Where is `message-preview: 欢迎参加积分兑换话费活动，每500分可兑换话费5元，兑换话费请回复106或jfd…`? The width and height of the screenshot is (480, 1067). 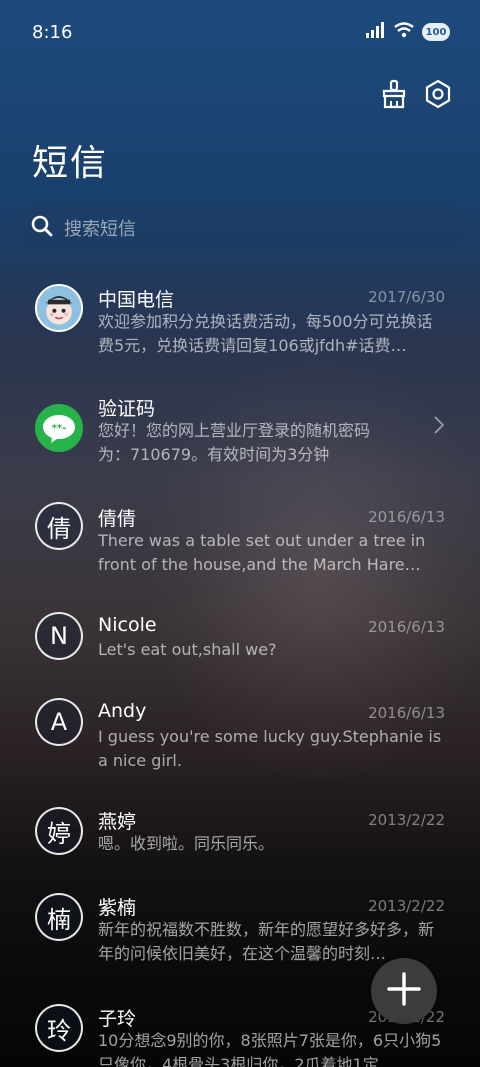 message-preview: 欢迎参加积分兑换话费活动，每500分可兑换话费5元，兑换话费请回复106或jfd… is located at coordinates (265, 333).